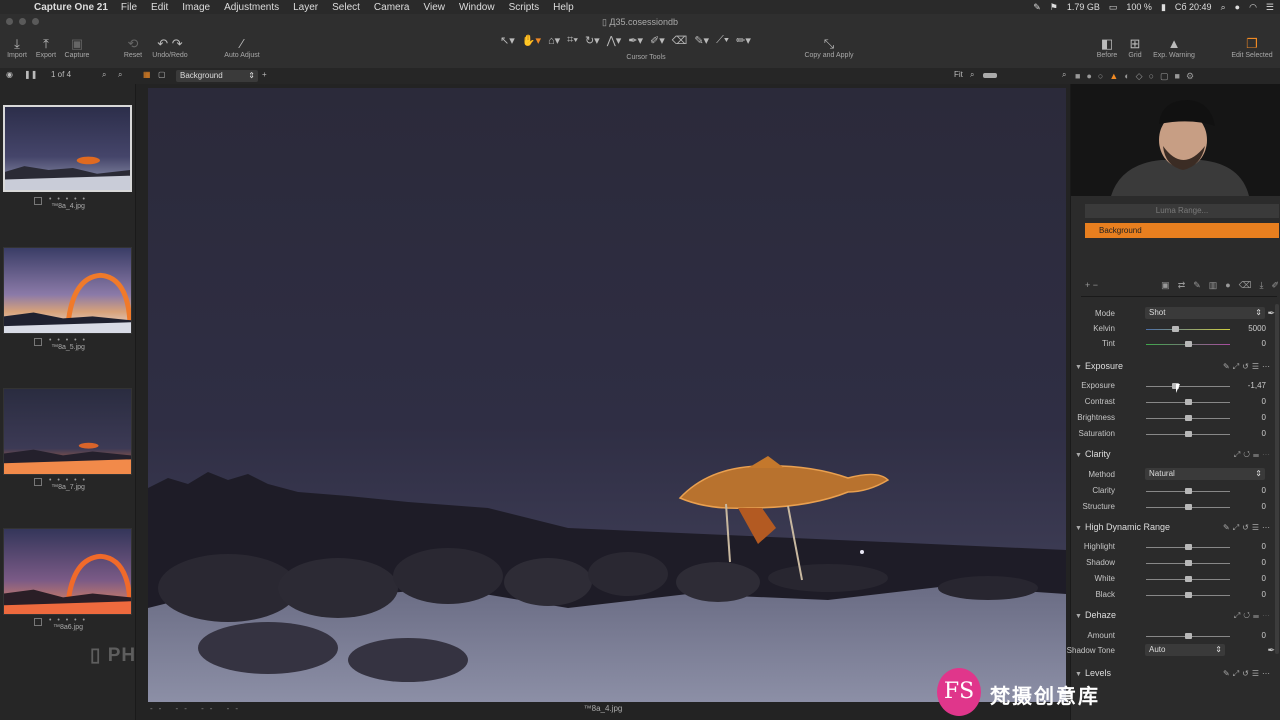  What do you see at coordinates (1088, 76) in the screenshot?
I see `tab-capture-icon: ●` at bounding box center [1088, 76].